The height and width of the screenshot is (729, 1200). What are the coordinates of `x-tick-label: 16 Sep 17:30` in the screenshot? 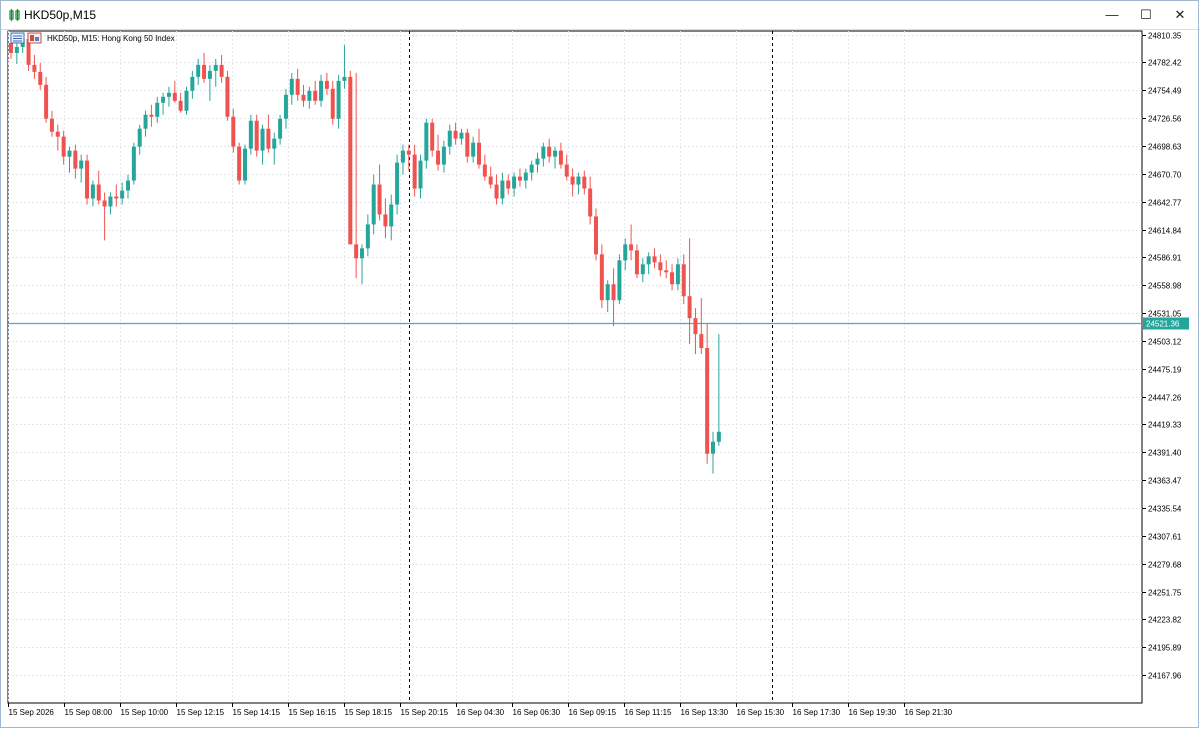 It's located at (817, 712).